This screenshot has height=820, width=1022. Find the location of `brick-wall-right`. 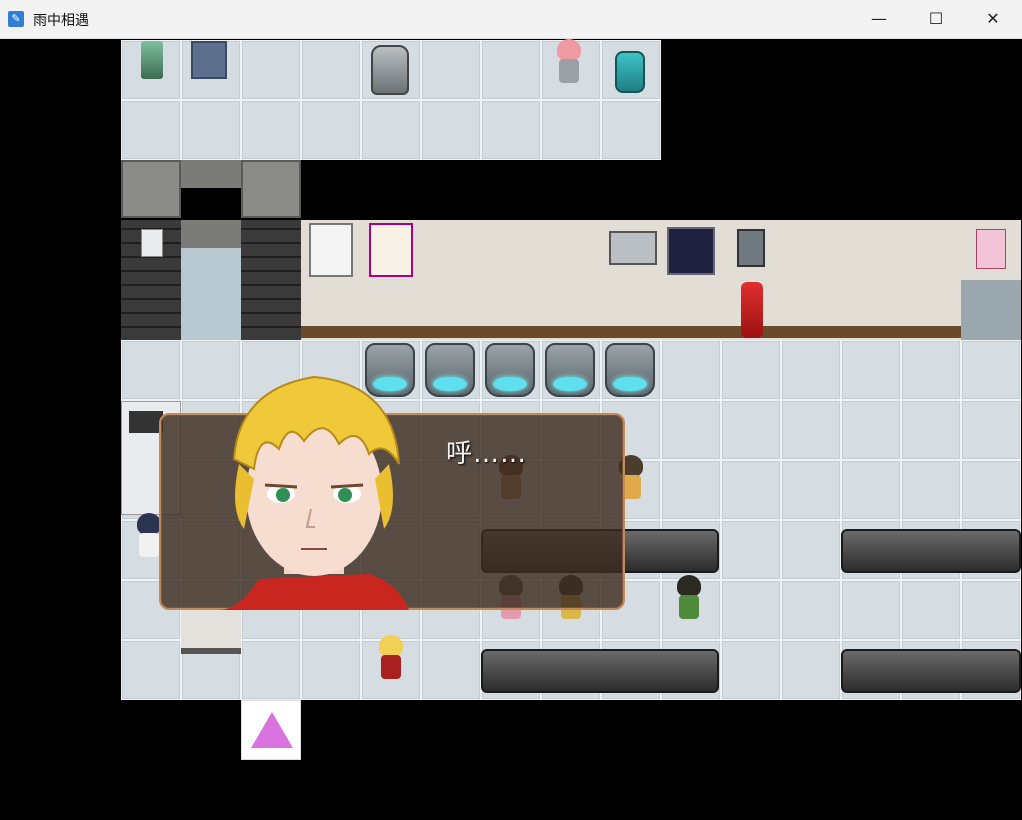

brick-wall-right is located at coordinates (271, 280).